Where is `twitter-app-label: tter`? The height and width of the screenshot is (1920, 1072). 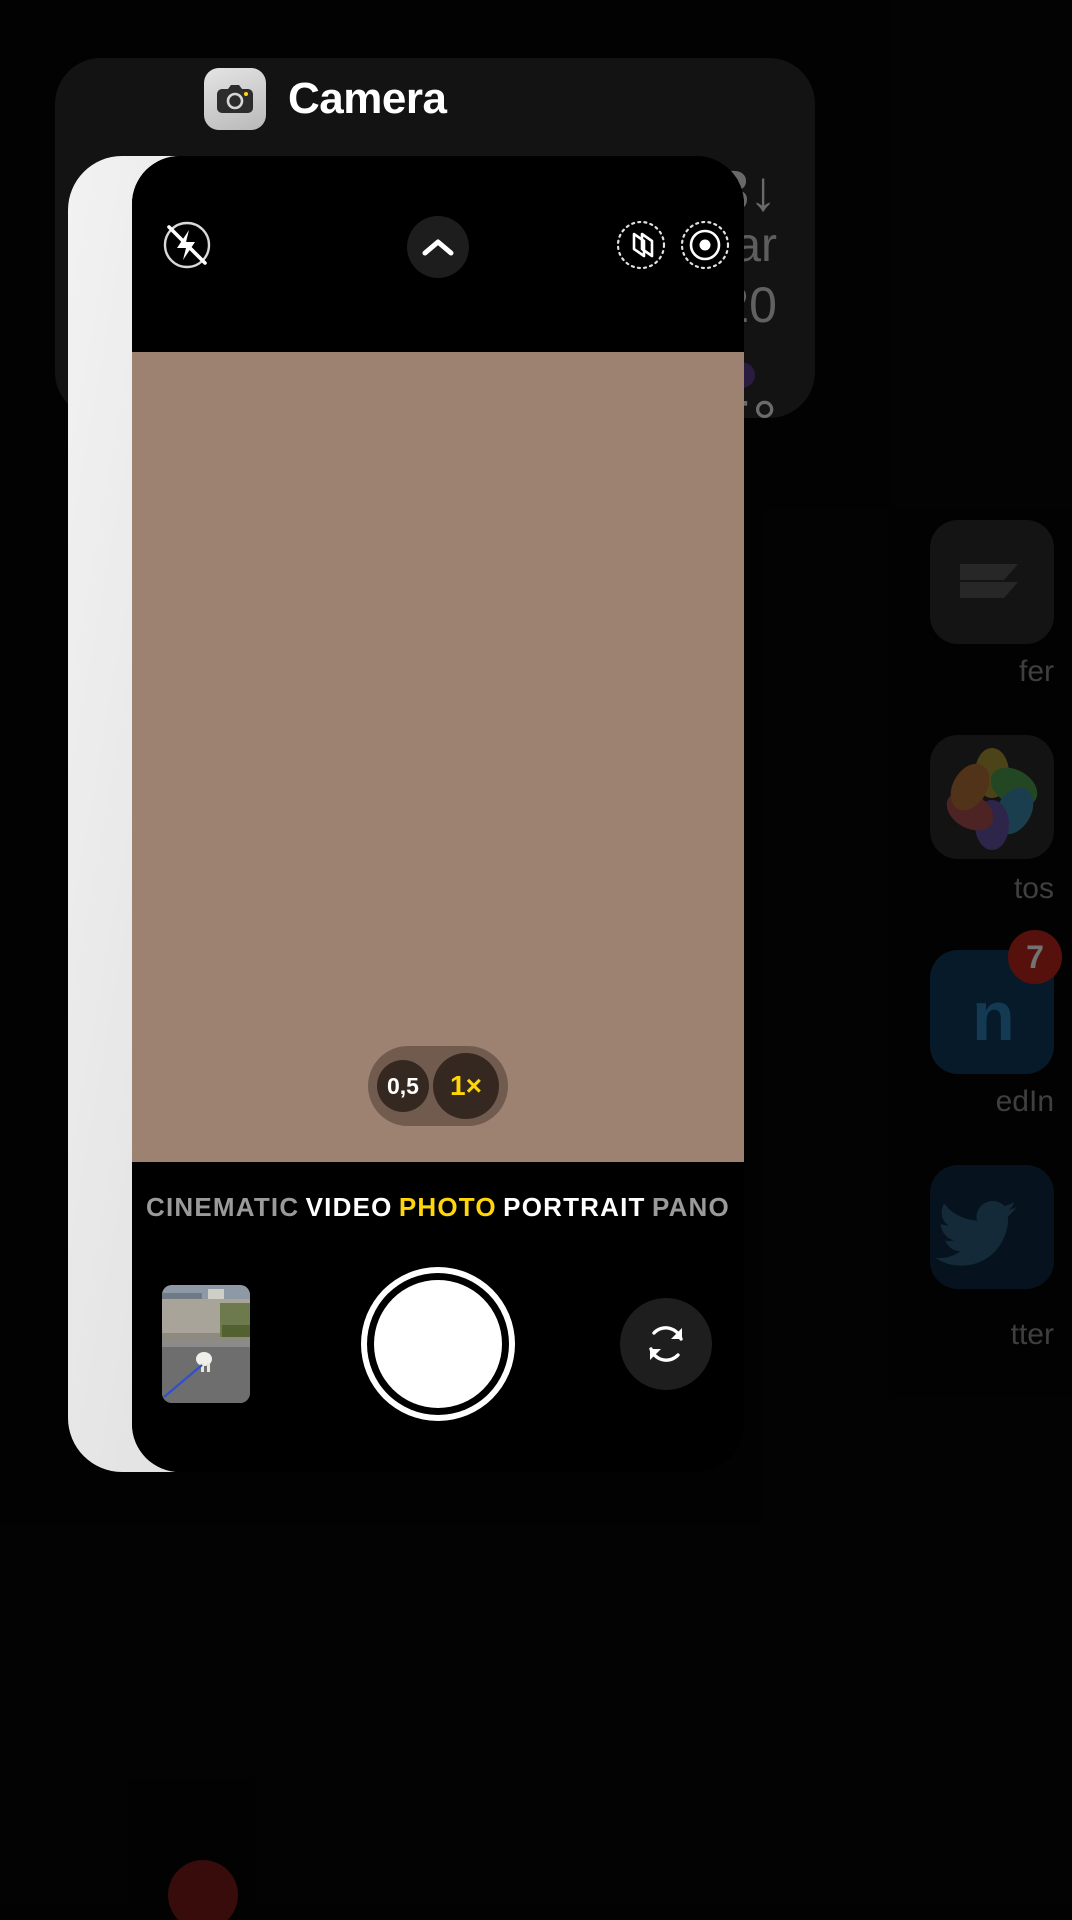
twitter-app-label: tter is located at coordinates (1032, 1334).